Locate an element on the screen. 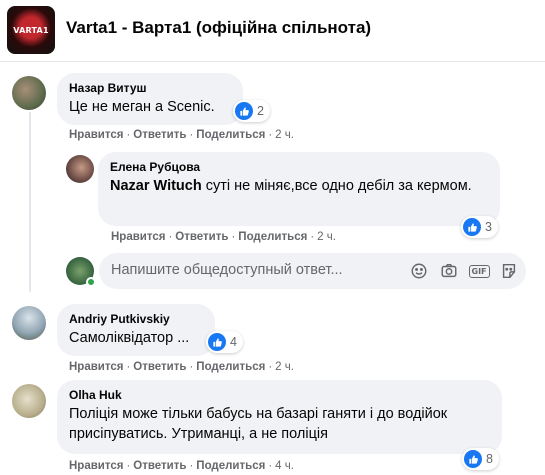 The width and height of the screenshot is (545, 475). reaction-number: 4 is located at coordinates (233, 342).